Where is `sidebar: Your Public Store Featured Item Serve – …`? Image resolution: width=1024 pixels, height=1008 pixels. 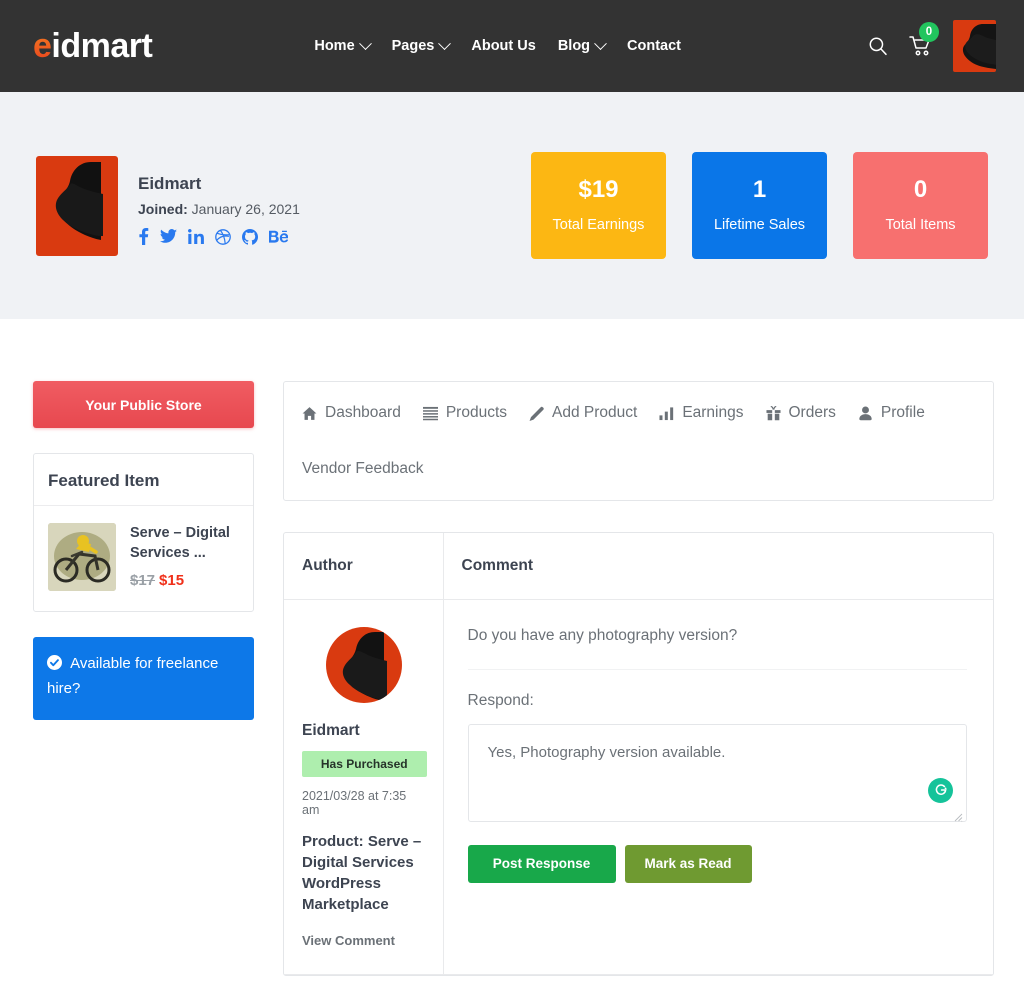
sidebar: Your Public Store Featured Item Serve – … is located at coordinates (143, 550).